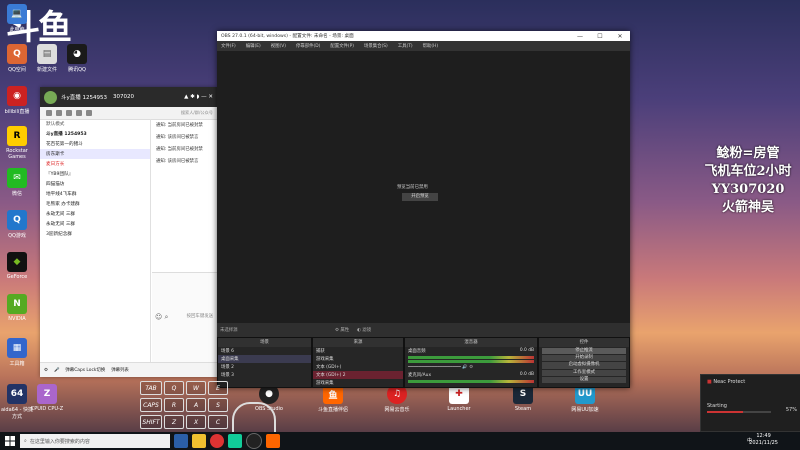 The width and height of the screenshot is (800, 450). What do you see at coordinates (580, 36) in the screenshot?
I see `minimize-icon: —` at bounding box center [580, 36].